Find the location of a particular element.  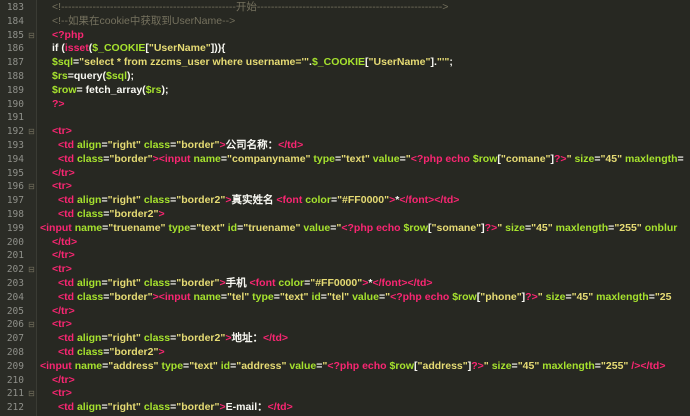

code-line: 191 is located at coordinates (345, 118).